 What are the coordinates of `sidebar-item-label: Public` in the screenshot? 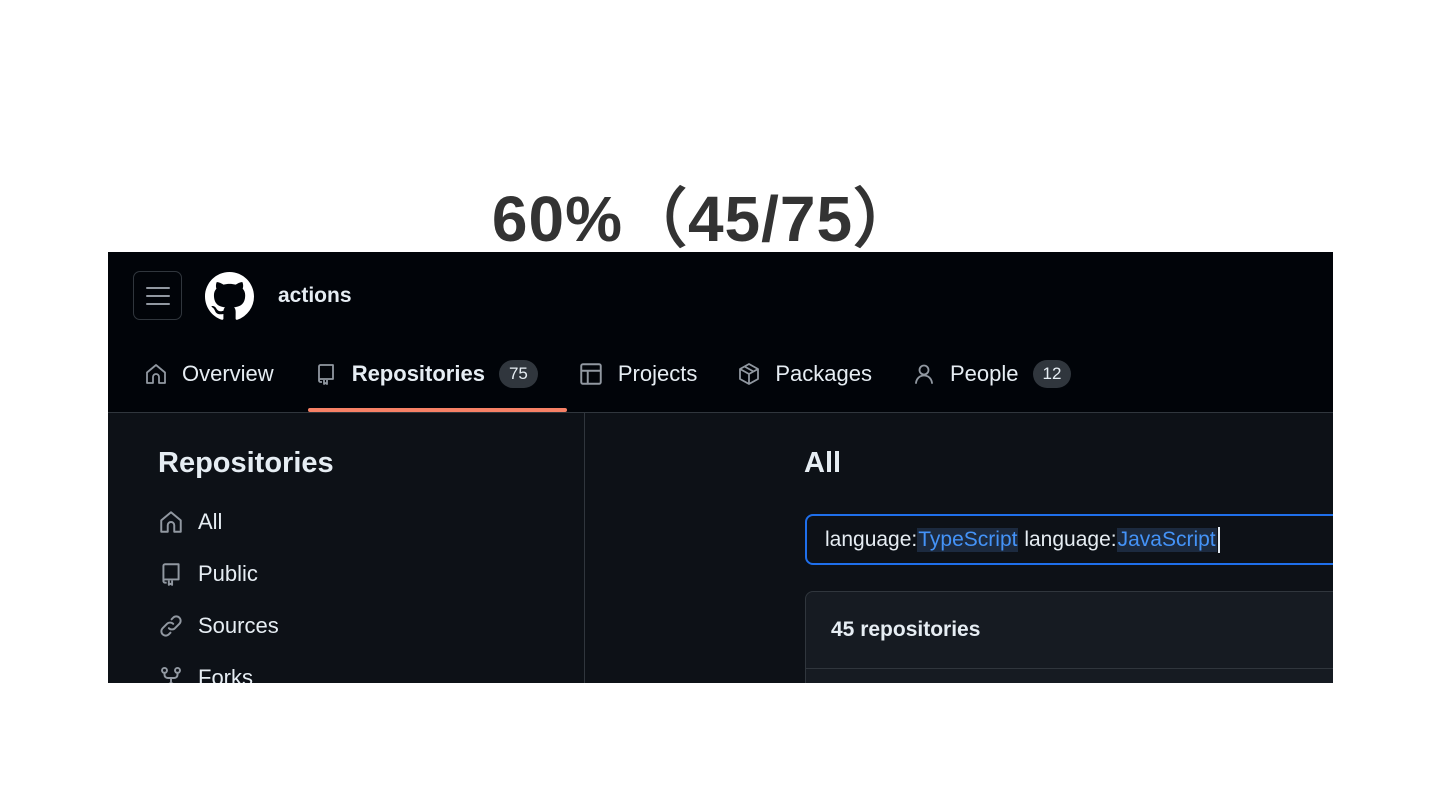 It's located at (228, 573).